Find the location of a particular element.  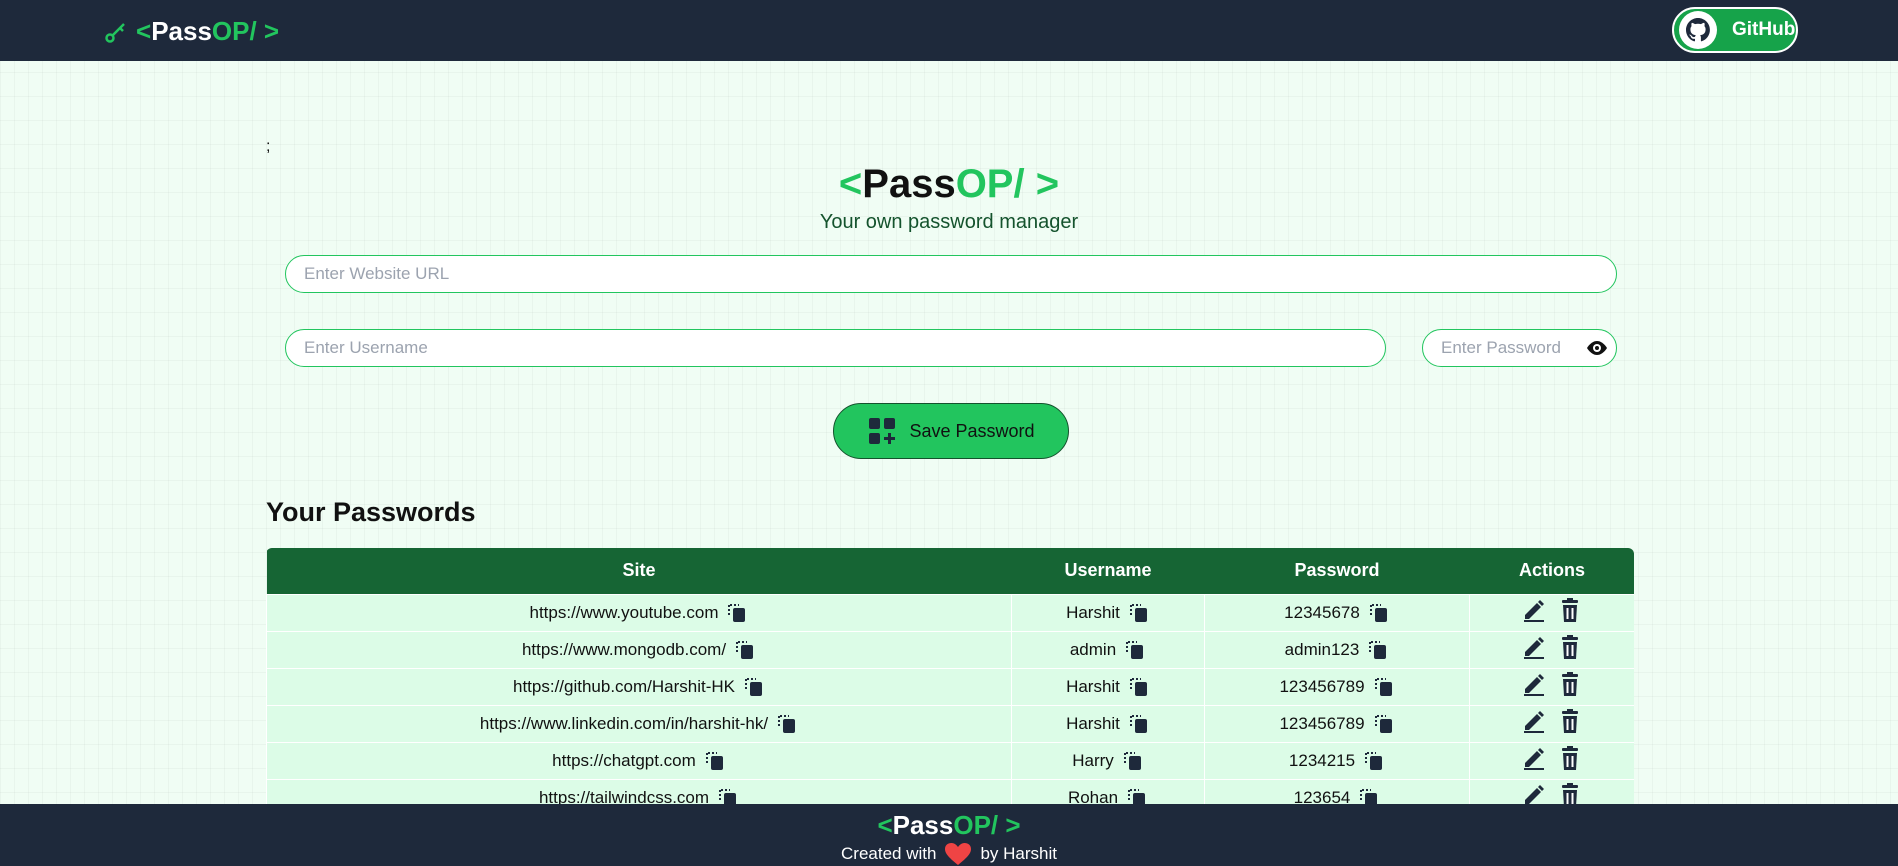

cell-username-content: admin is located at coordinates (1108, 650).